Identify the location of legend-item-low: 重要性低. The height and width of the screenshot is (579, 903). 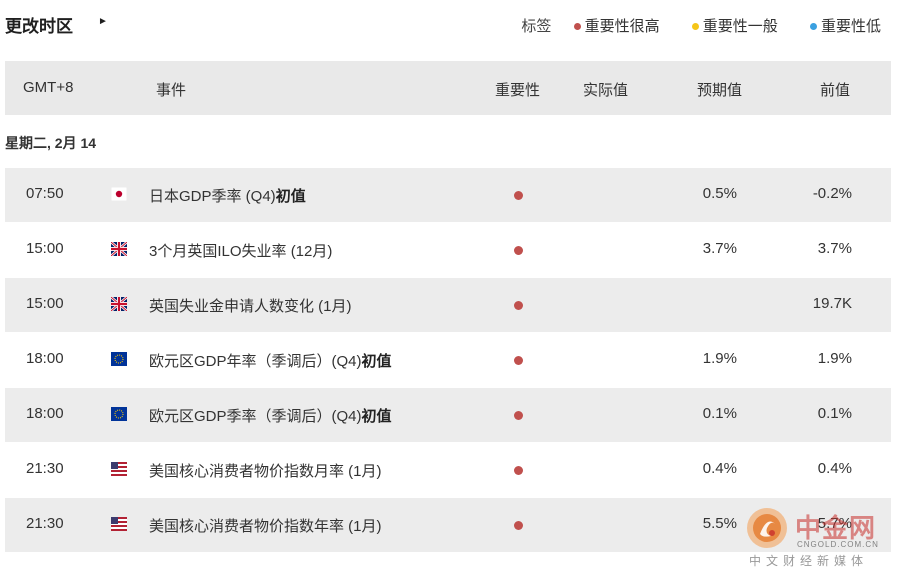
(845, 26).